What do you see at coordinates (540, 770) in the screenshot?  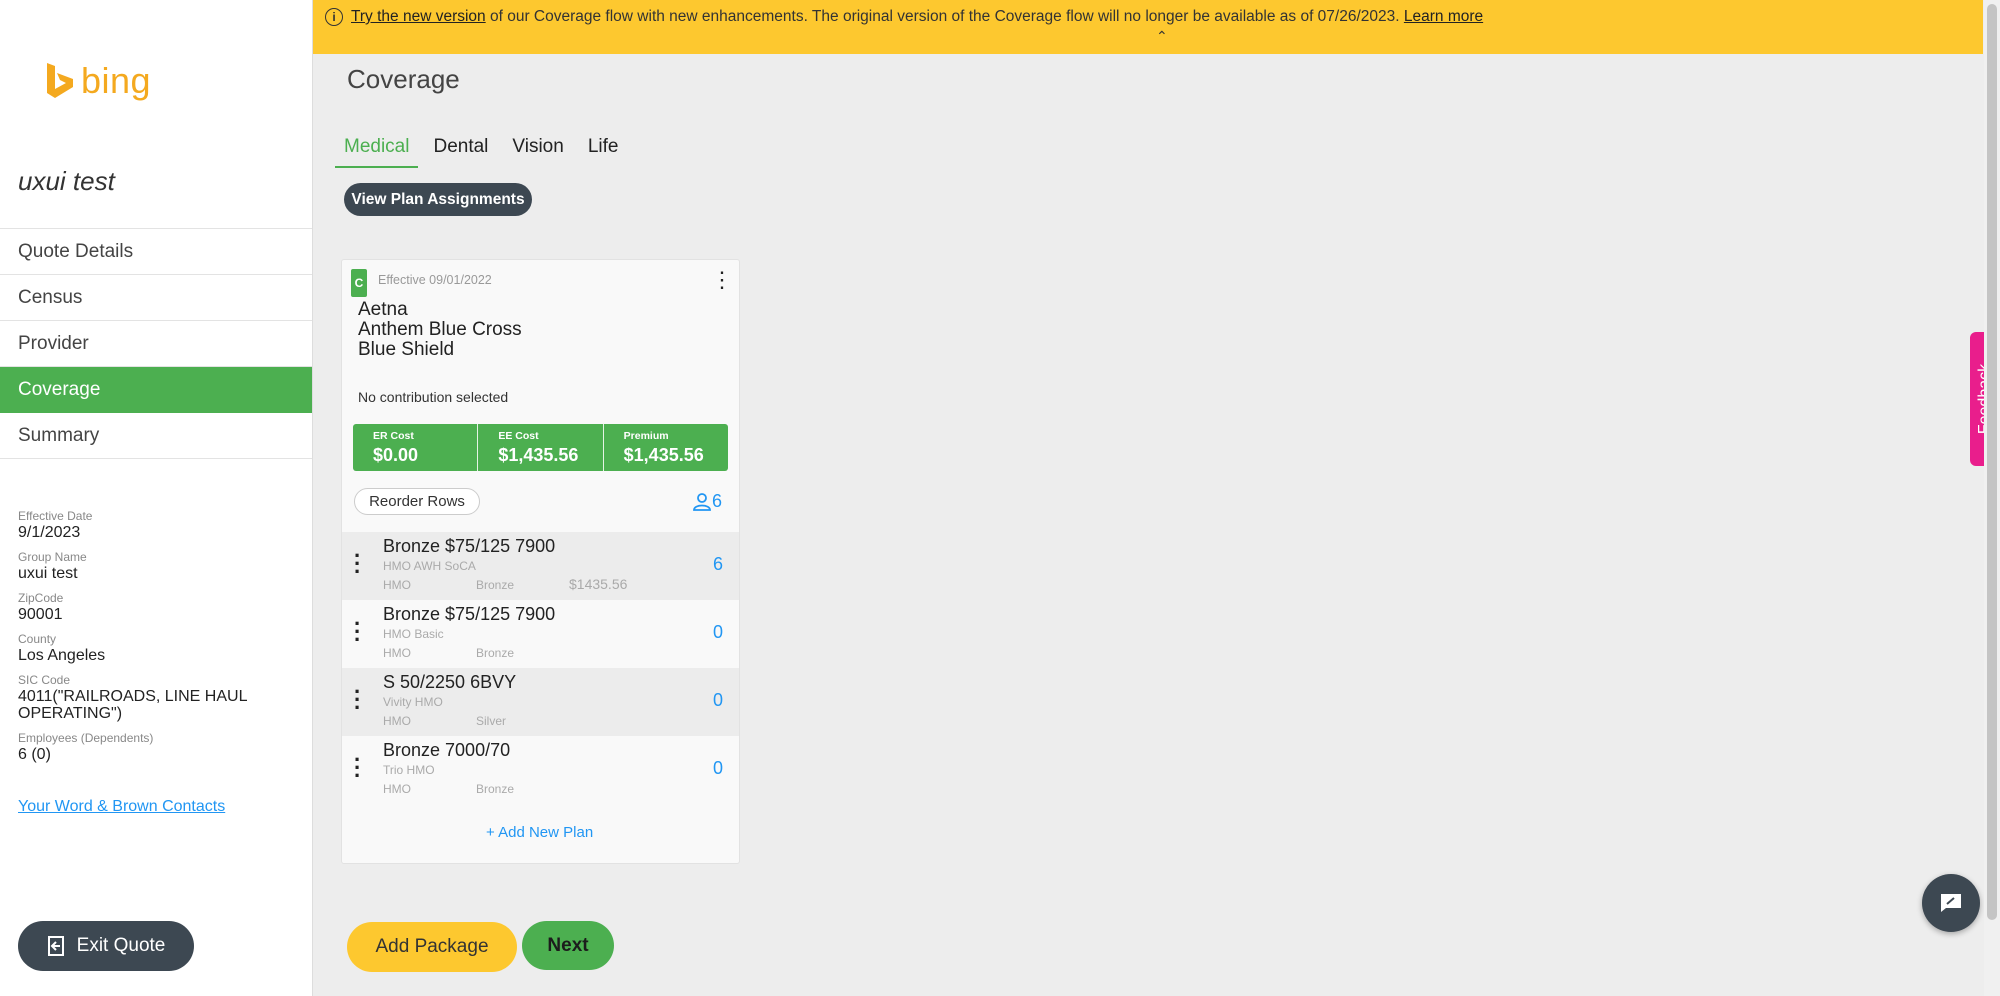 I see `plan-row: · · · Bronze 7000/70 Trio HMO HMO Bronze 0` at bounding box center [540, 770].